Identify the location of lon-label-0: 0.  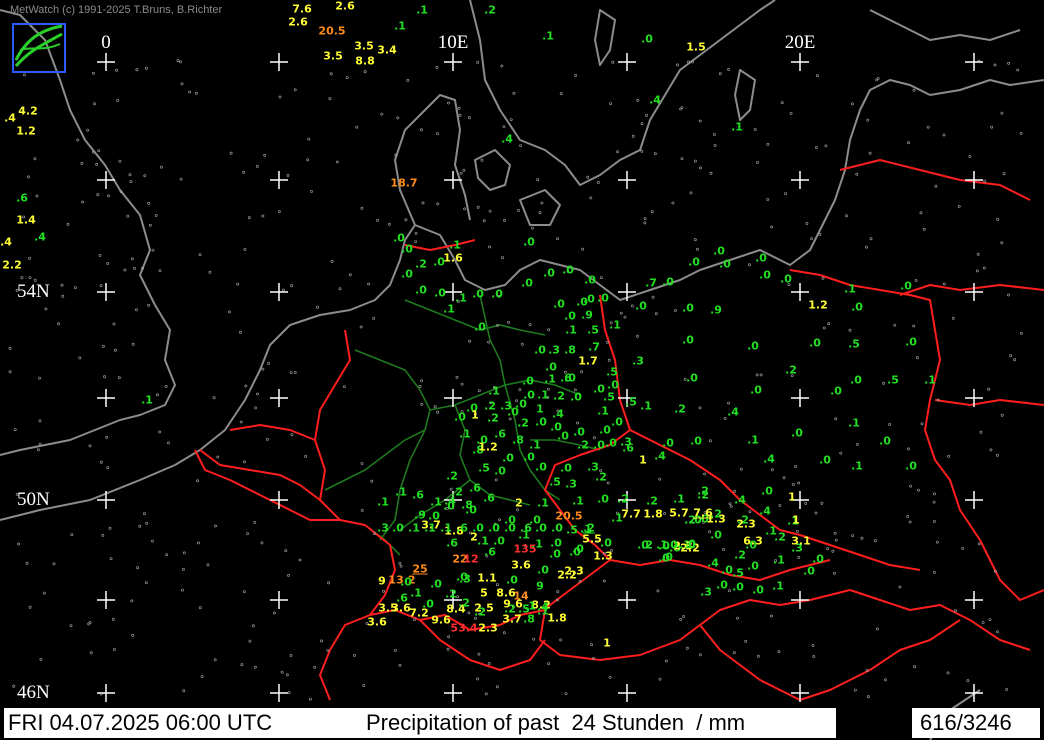
(106, 42).